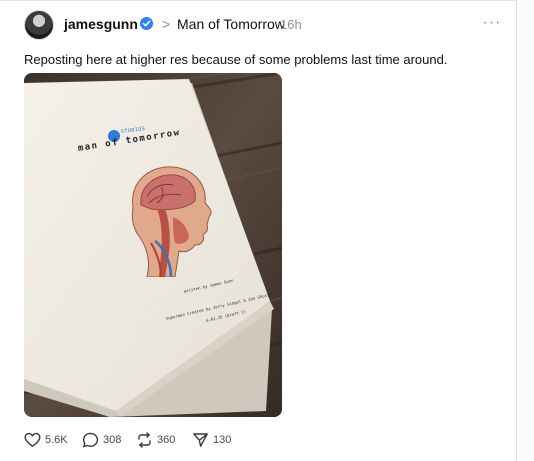  Describe the element at coordinates (166, 24) in the screenshot. I see `breadcrumb-chevron-icon: >` at that location.